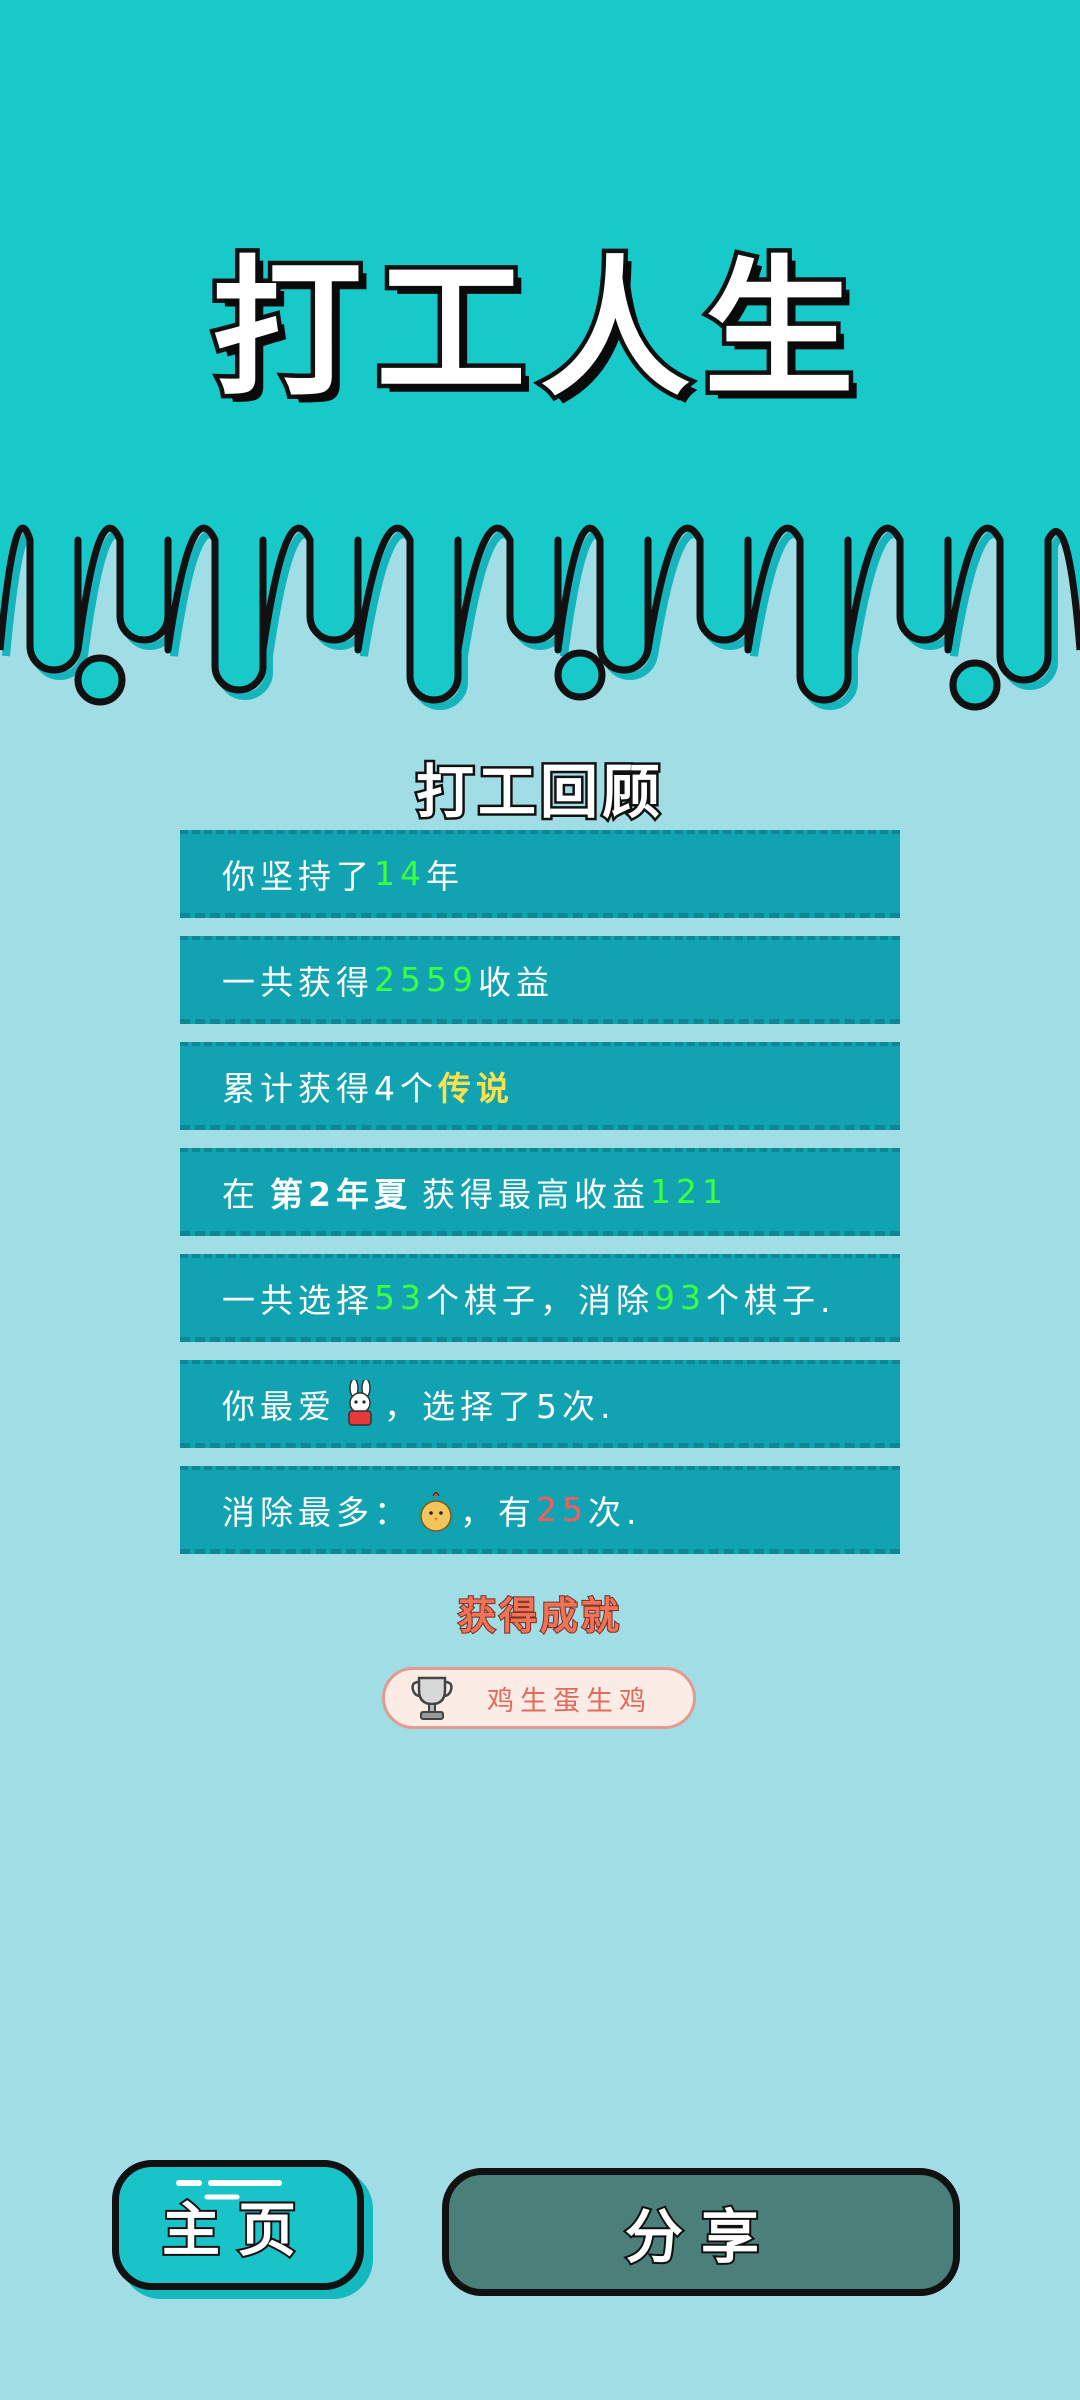  I want to click on rabbit-sprite-icon, so click(360, 1402).